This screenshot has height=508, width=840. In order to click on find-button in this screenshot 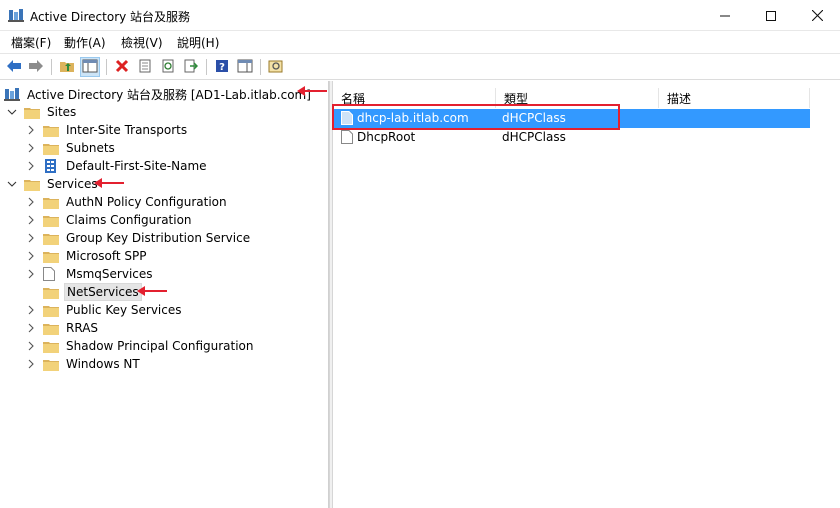, I will do `click(276, 67)`.